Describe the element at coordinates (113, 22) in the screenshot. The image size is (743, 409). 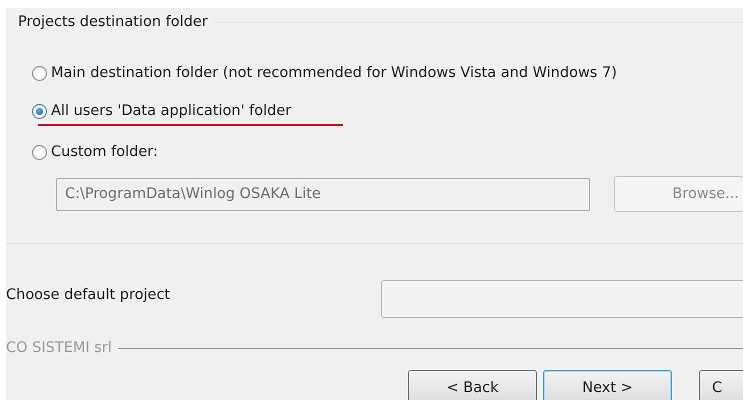
I see `group-title: Projects destination folder` at that location.